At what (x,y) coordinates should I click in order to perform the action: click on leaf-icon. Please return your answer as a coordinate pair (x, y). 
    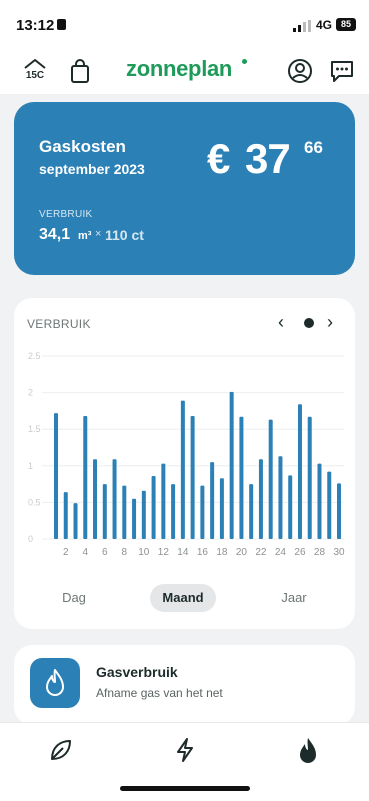
    Looking at the image, I should click on (61, 752).